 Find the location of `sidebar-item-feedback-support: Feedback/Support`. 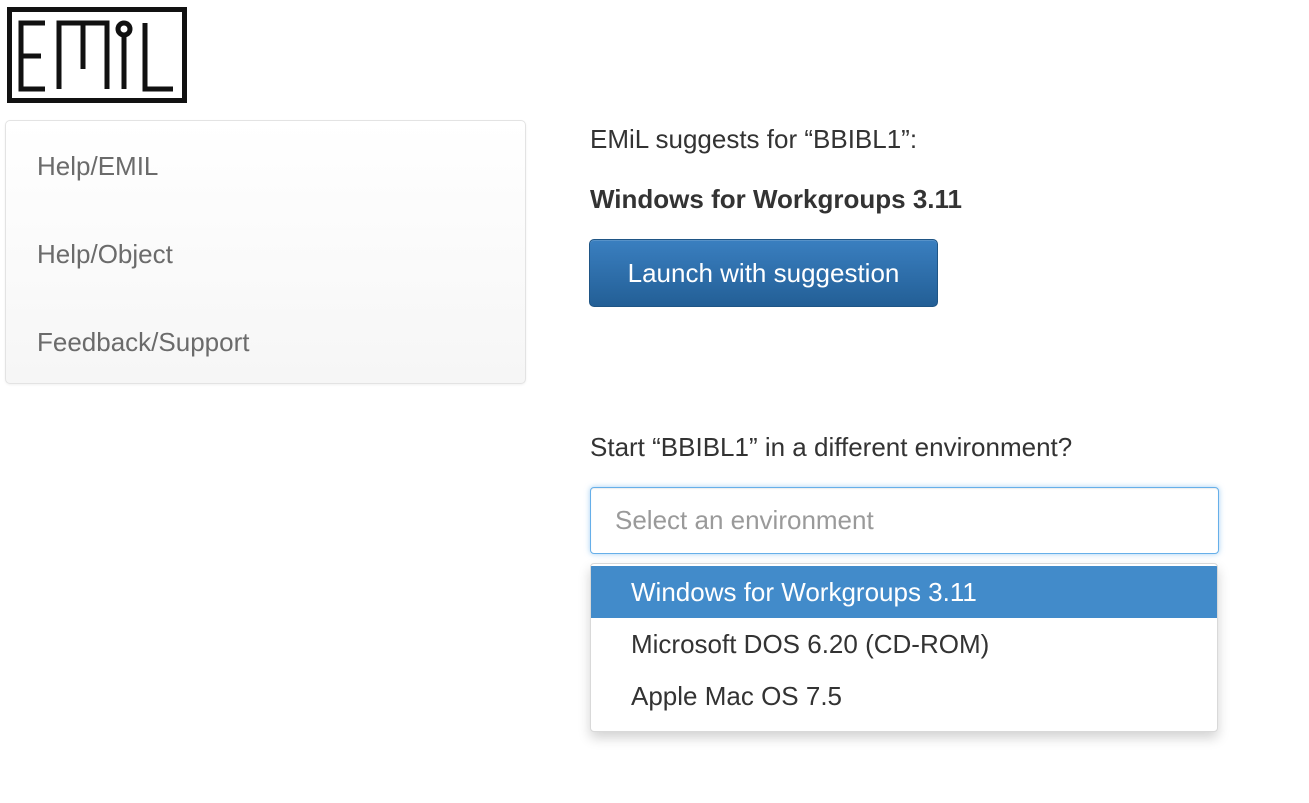

sidebar-item-feedback-support: Feedback/Support is located at coordinates (143, 342).